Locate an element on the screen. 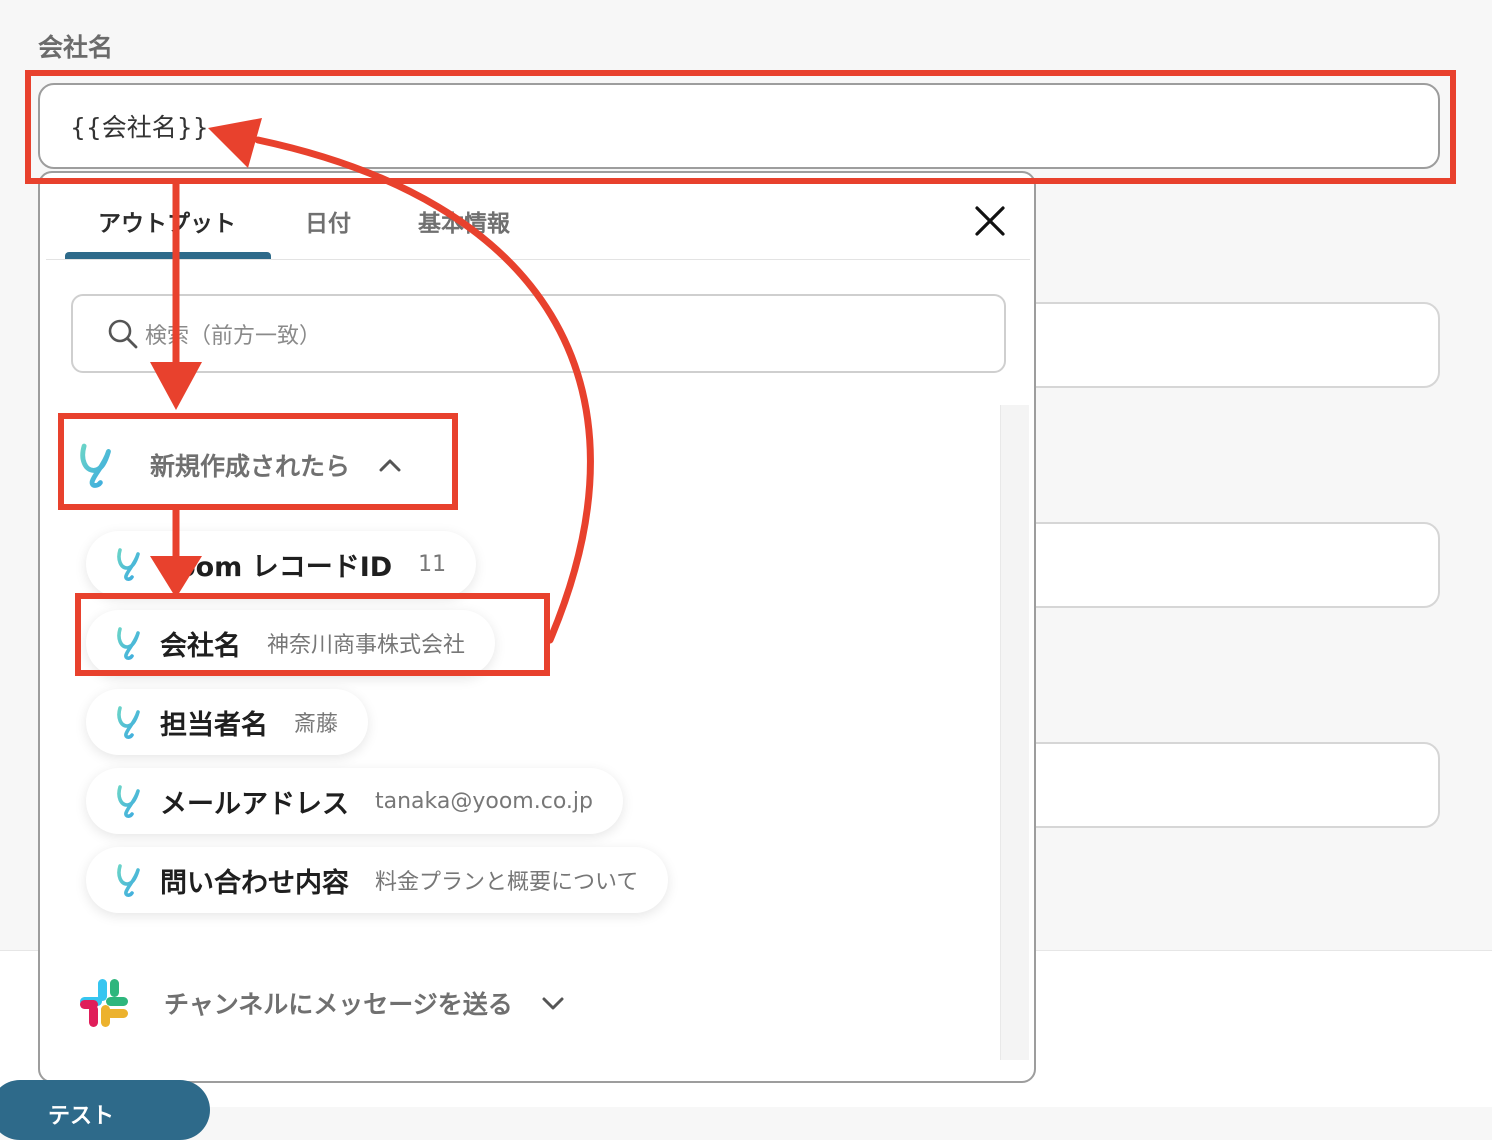 This screenshot has width=1492, height=1140. trigger-group-header: 新規作成されたら is located at coordinates (239, 465).